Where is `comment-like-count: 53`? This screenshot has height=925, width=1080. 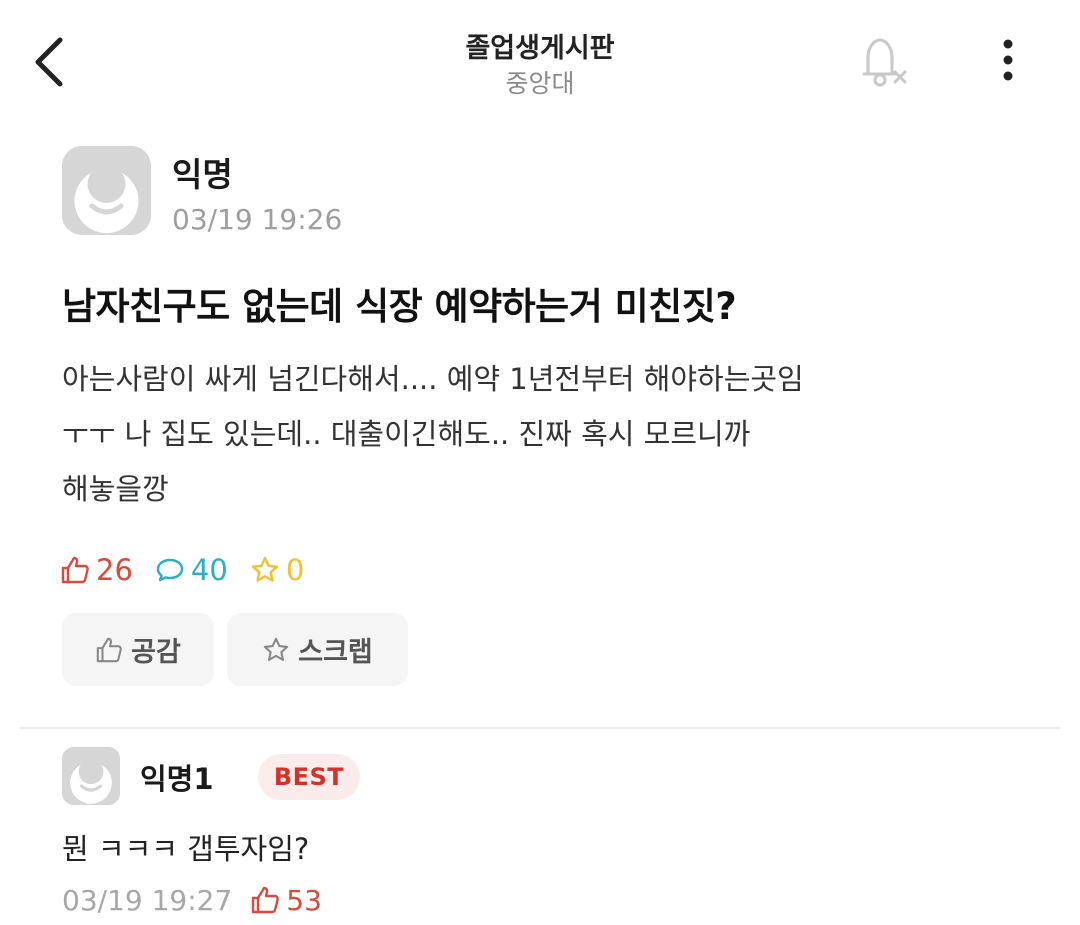 comment-like-count: 53 is located at coordinates (286, 900).